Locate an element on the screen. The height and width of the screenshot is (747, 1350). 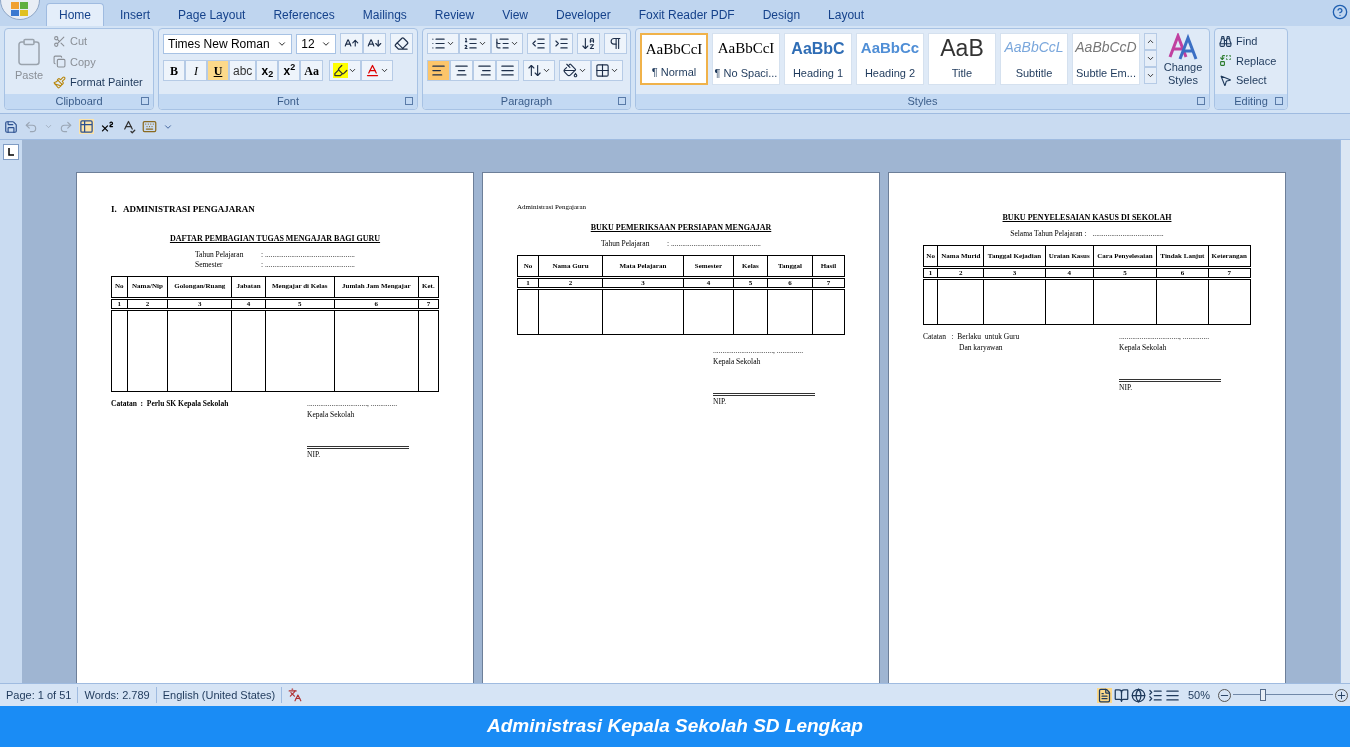
format-button: abc is located at coordinates (243, 70).